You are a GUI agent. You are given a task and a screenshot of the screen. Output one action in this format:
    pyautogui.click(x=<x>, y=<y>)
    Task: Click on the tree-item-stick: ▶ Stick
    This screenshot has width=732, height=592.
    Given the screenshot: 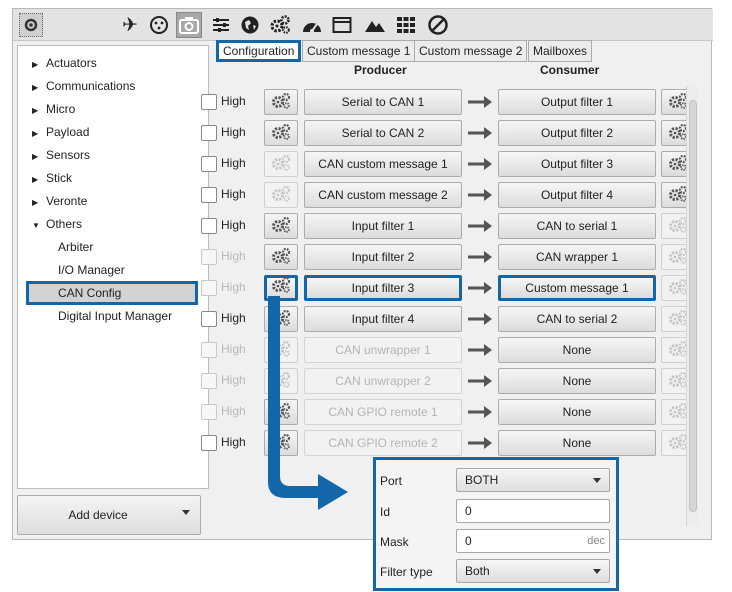 What is the action you would take?
    pyautogui.click(x=52, y=178)
    